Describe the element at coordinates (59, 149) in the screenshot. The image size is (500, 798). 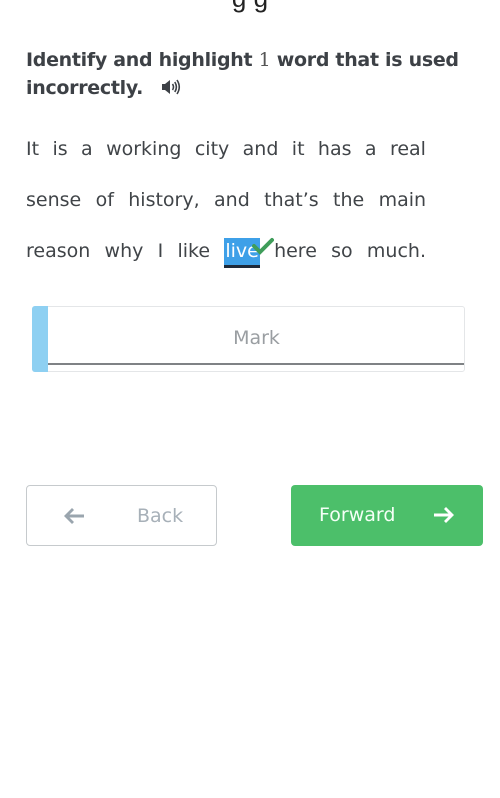
I see `passage-word: is` at that location.